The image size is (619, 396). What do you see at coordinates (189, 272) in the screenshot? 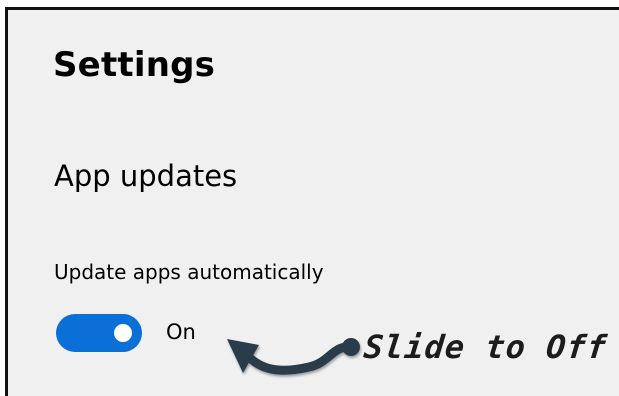
I see `auto-update-label: Update apps automatically` at bounding box center [189, 272].